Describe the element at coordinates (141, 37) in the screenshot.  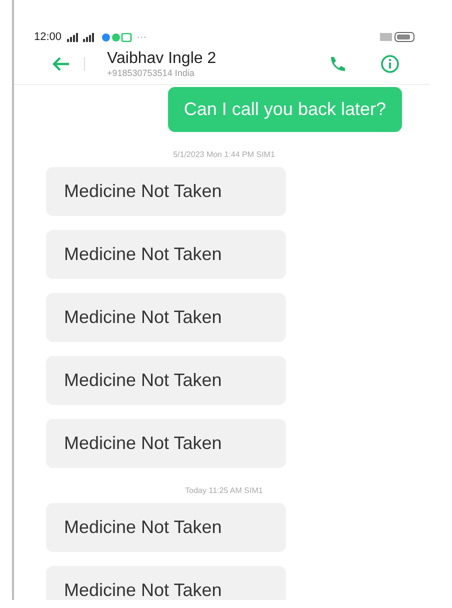
I see `status-more: ···` at that location.